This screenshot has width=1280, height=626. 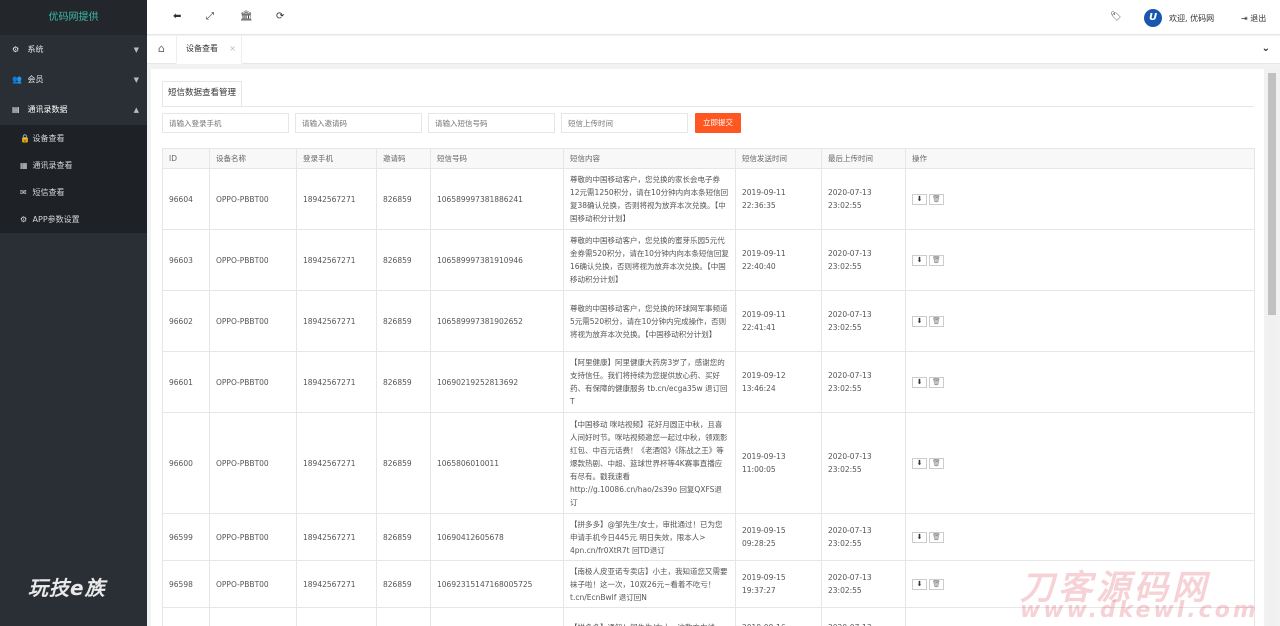 I want to click on cell-invite, so click(x=403, y=616).